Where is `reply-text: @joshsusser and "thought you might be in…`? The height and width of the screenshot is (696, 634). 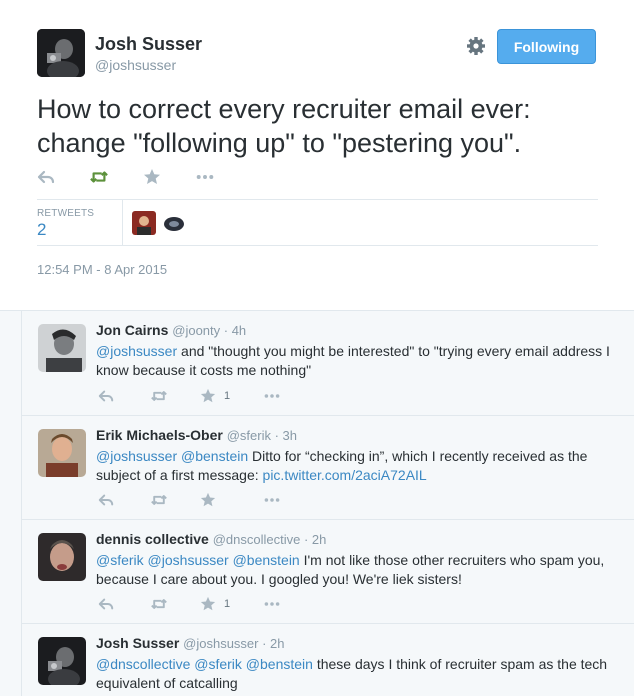
reply-text: @joshsusser and "thought you might be in… is located at coordinates (356, 361).